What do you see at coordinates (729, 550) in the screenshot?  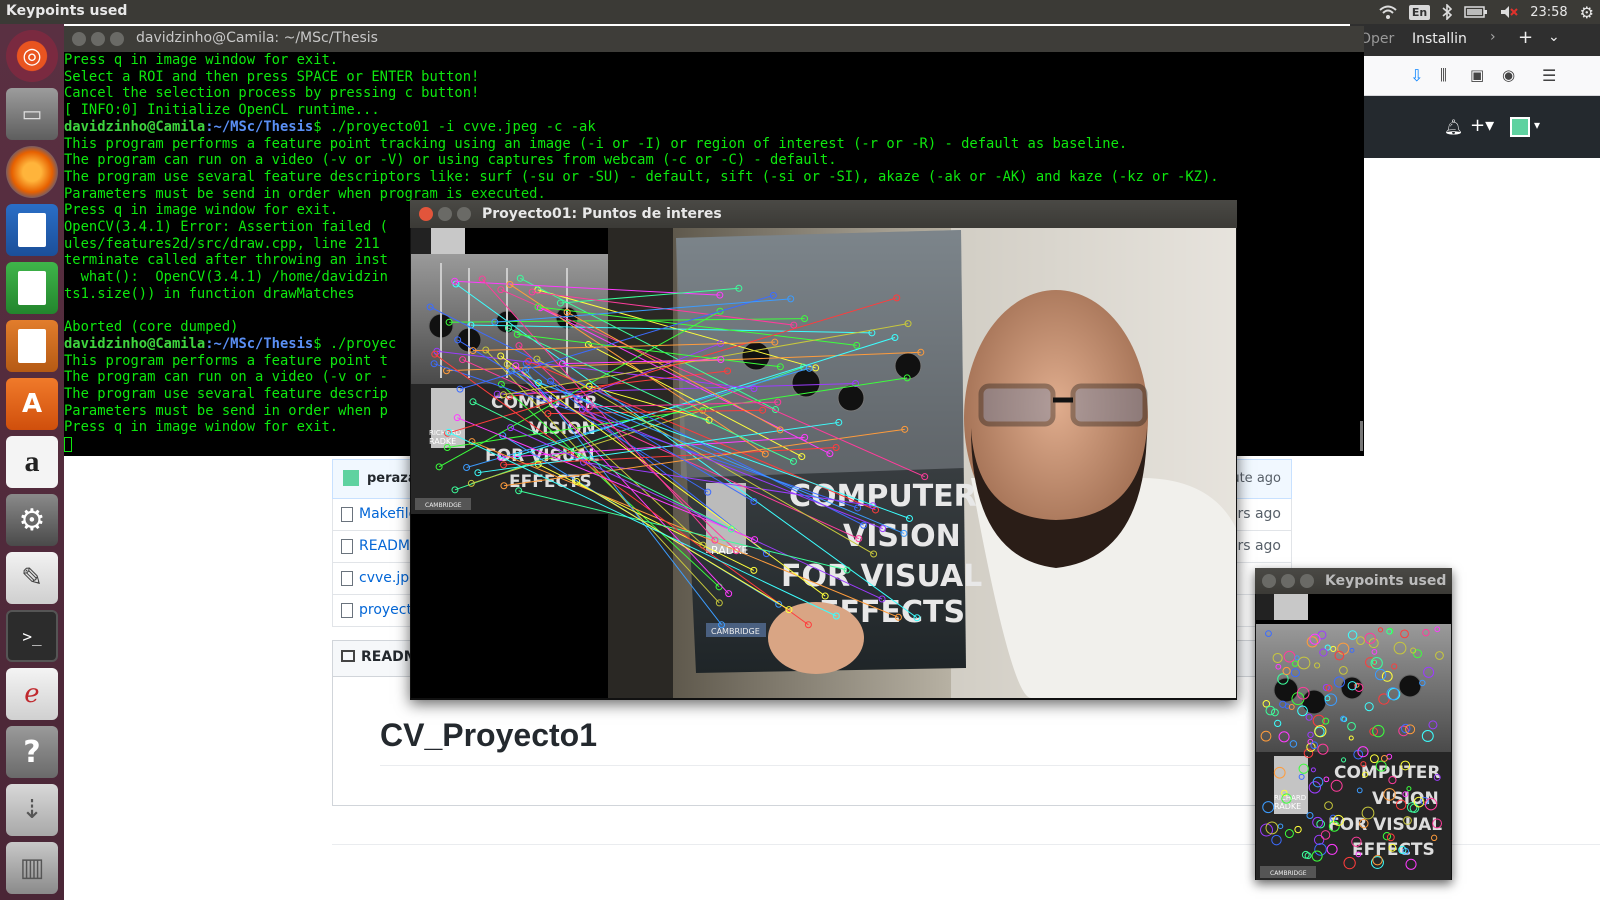 I see `book-author: RADKE` at bounding box center [729, 550].